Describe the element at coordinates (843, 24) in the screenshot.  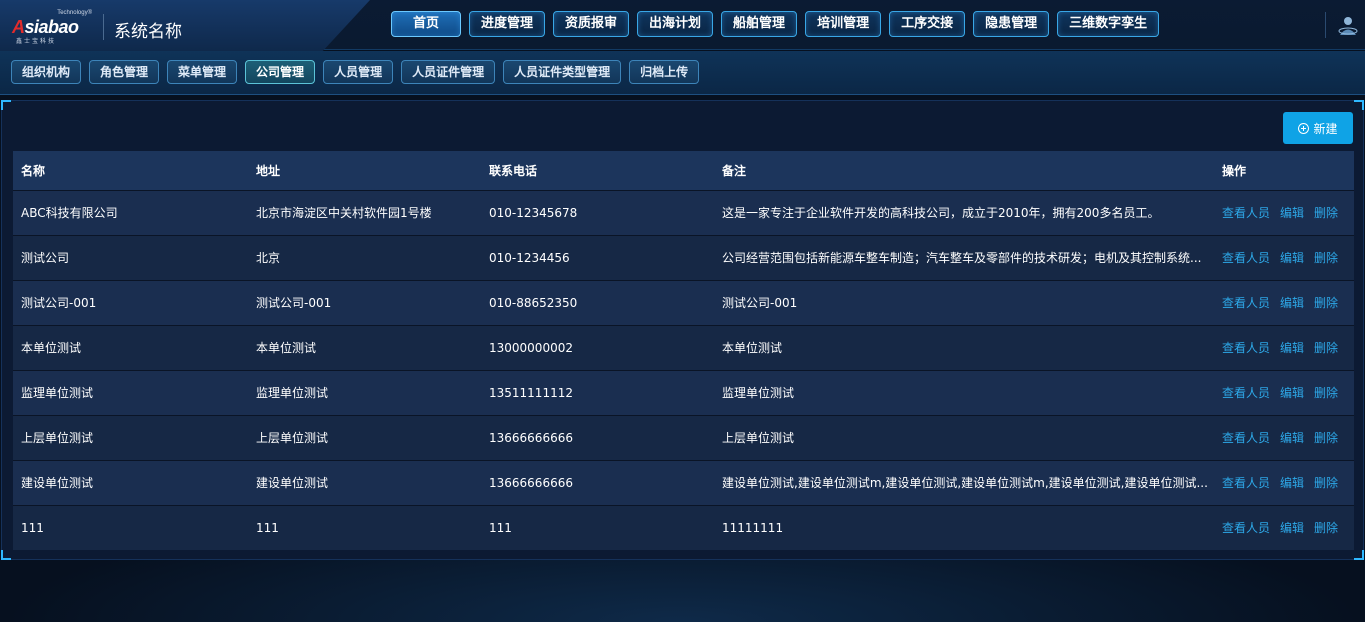
I see `topnav-training: 培训管理` at that location.